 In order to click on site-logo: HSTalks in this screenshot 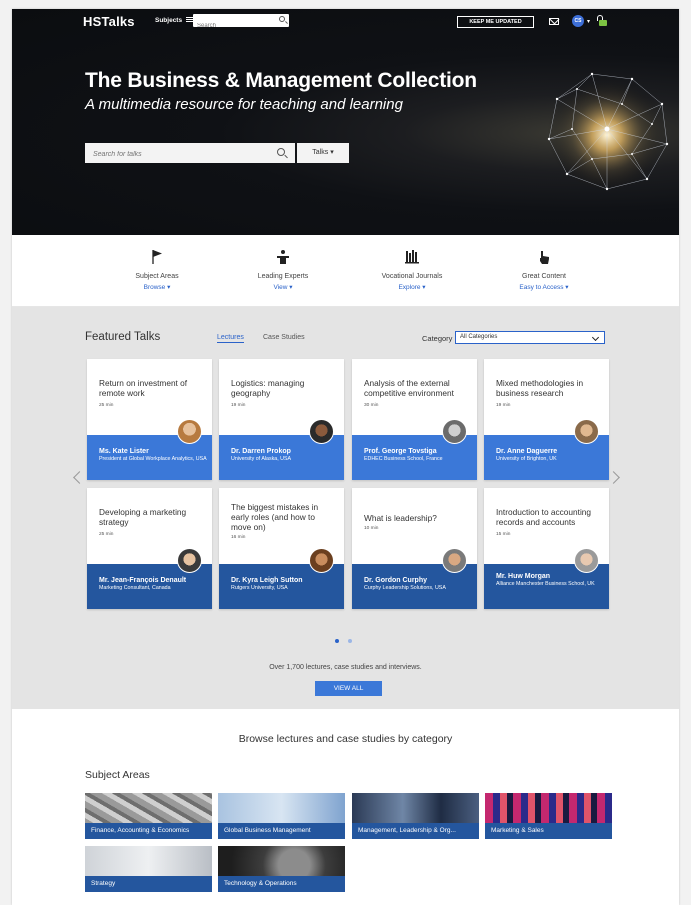, I will do `click(109, 21)`.